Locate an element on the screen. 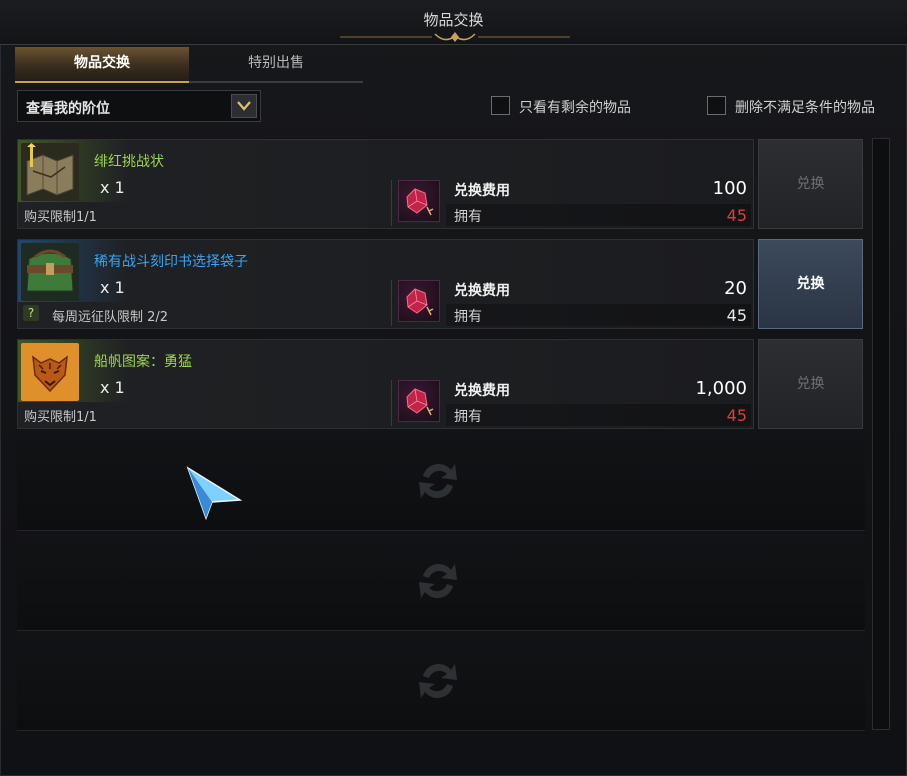 This screenshot has width=907, height=776. item-name: 船帆图案：勇猛 is located at coordinates (143, 362).